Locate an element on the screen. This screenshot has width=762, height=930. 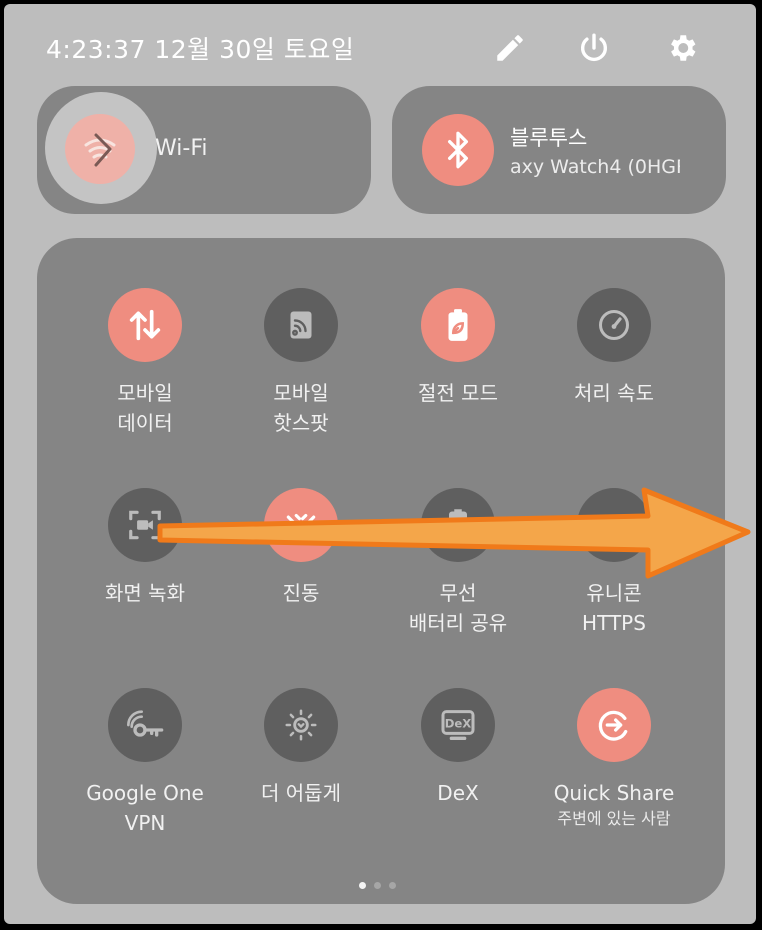
bluetooth-device: axy Watch4 (0HGR) is located at coordinates (595, 167).